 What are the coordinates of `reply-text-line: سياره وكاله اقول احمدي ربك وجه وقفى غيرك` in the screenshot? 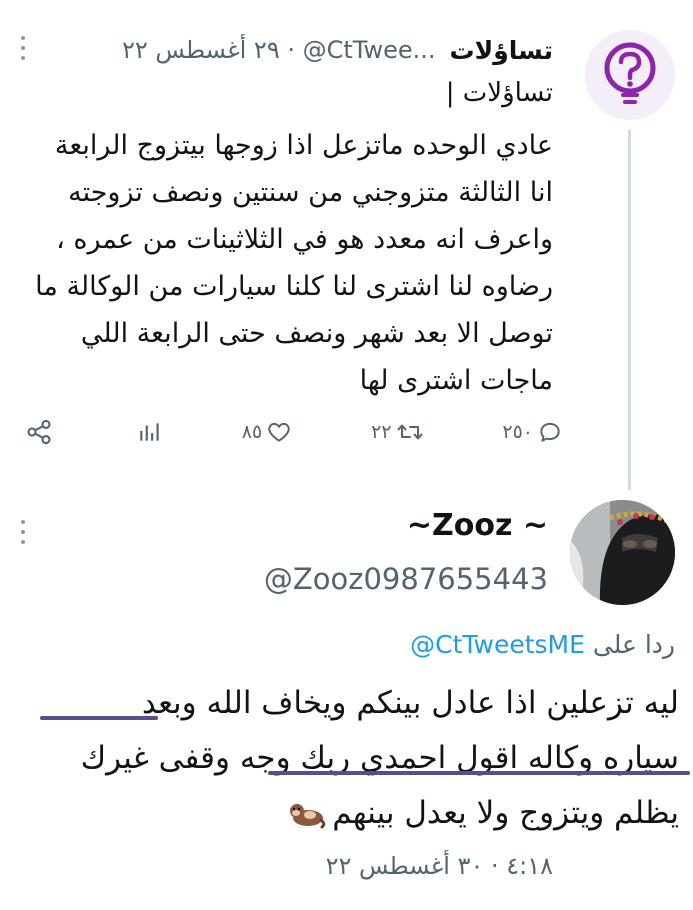 It's located at (379, 758).